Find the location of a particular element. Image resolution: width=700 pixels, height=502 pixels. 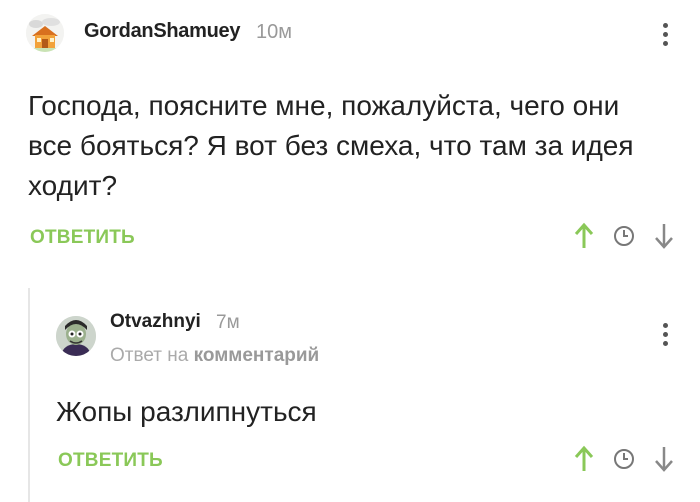

parent-comment-link: комментарий is located at coordinates (257, 355).